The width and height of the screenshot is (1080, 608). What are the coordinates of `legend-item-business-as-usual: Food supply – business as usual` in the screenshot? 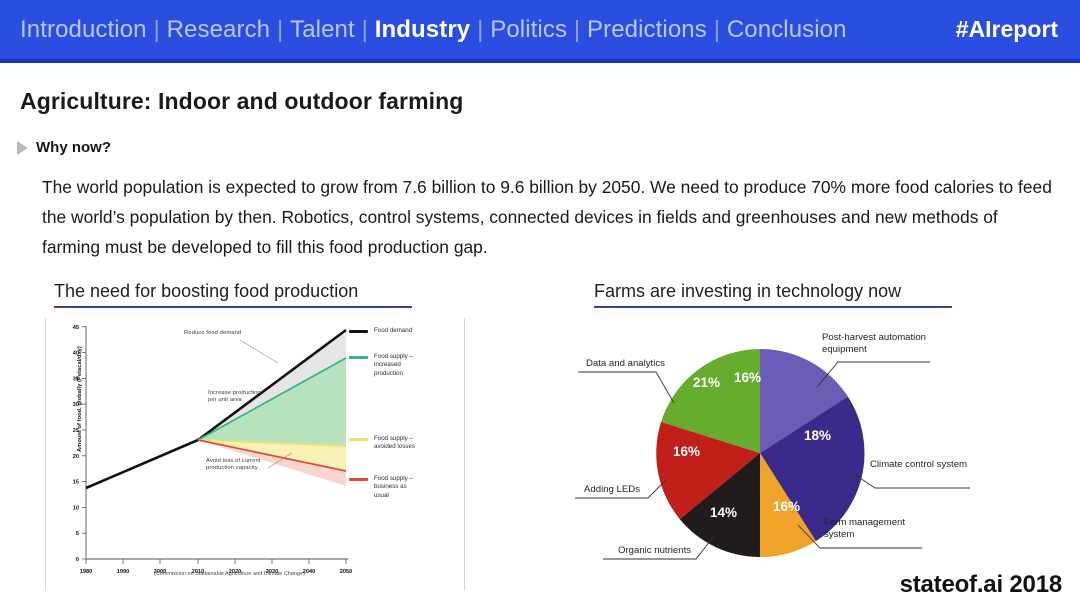 It's located at (381, 487).